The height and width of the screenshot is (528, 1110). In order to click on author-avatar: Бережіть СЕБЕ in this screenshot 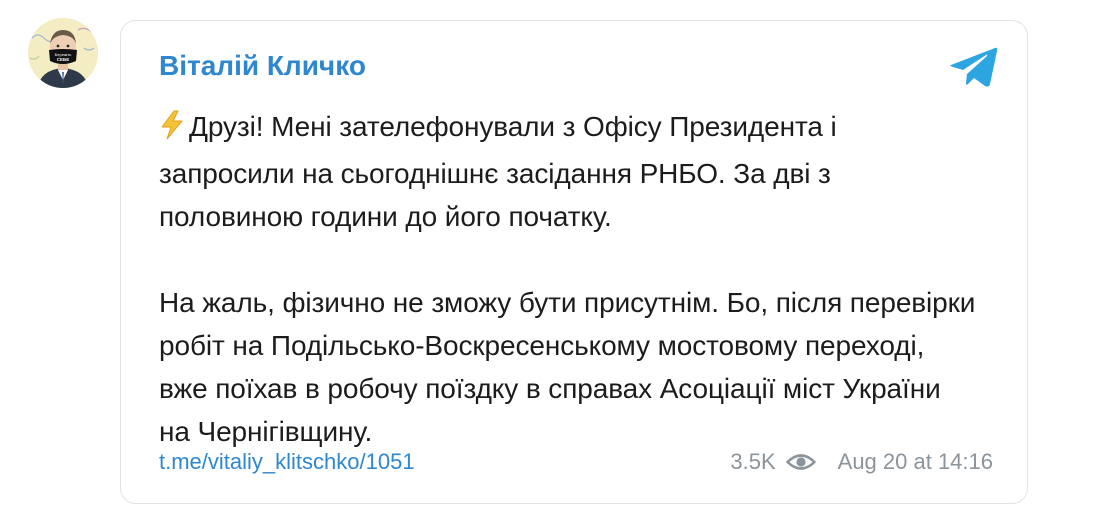, I will do `click(63, 53)`.